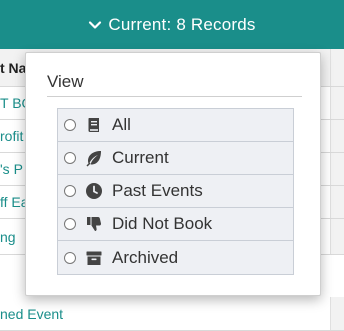  I want to click on record-link: ned Event, so click(31, 313).